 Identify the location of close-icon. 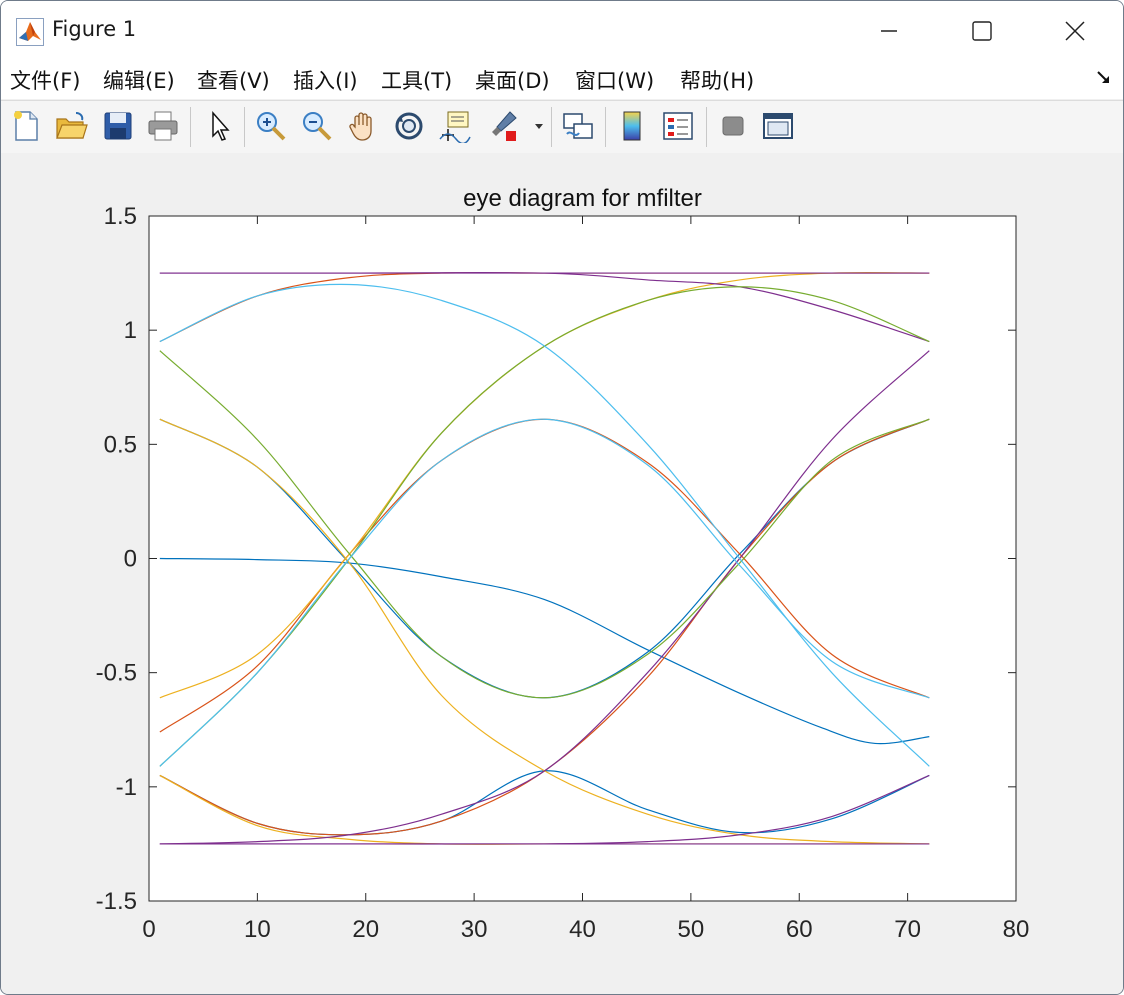
(1075, 31).